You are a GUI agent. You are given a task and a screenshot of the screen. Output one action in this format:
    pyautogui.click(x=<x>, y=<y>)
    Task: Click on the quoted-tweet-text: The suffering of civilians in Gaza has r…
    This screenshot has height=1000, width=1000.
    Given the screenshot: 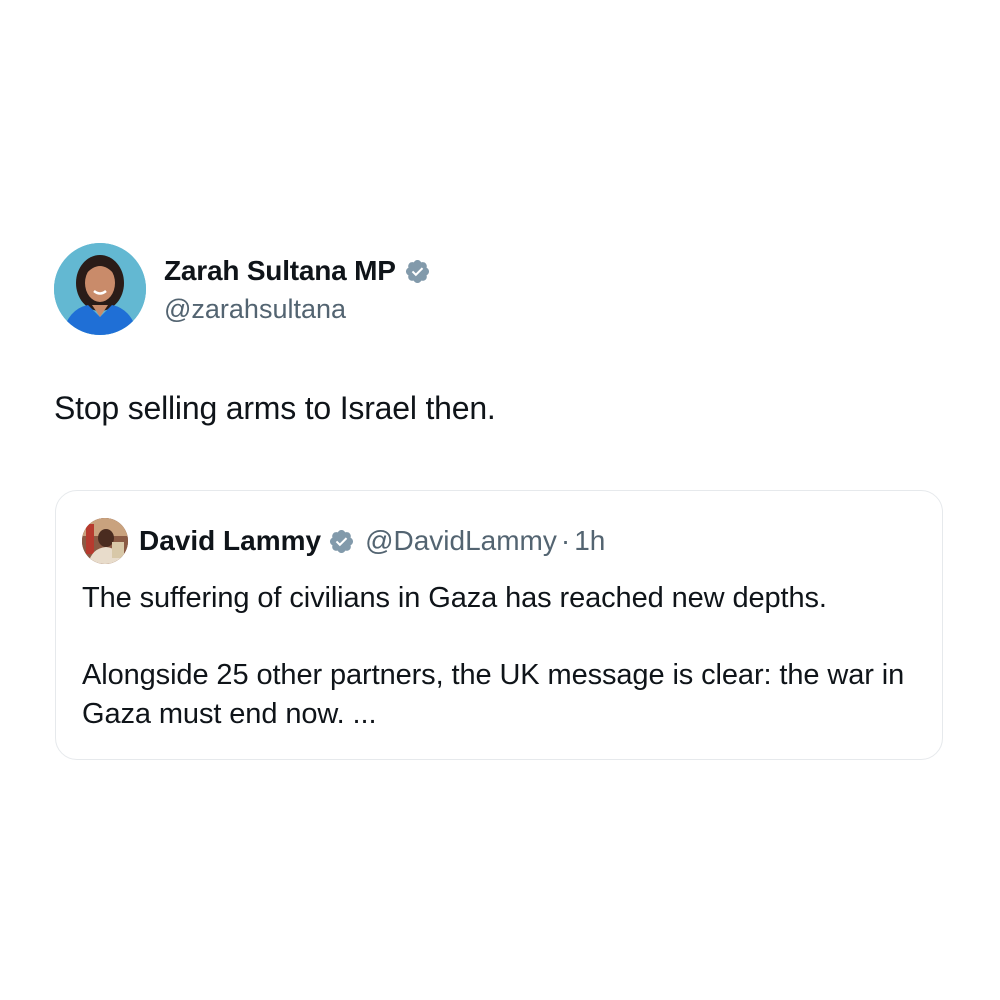 What is the action you would take?
    pyautogui.click(x=499, y=656)
    